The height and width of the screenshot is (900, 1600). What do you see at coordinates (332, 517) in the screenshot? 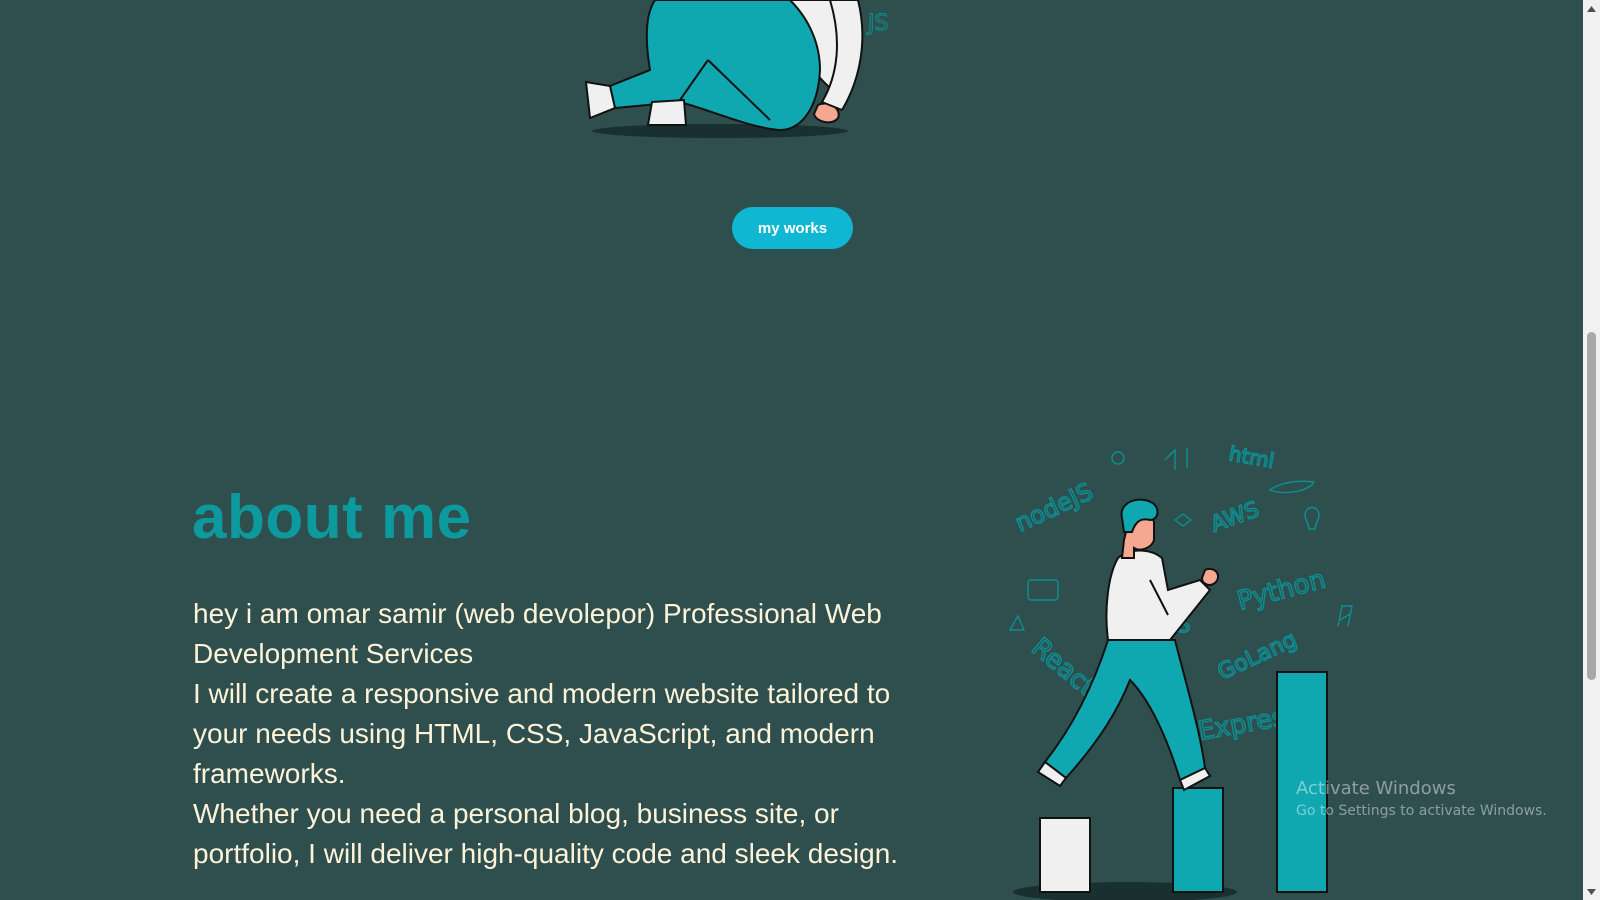
I see `about-title: about me` at bounding box center [332, 517].